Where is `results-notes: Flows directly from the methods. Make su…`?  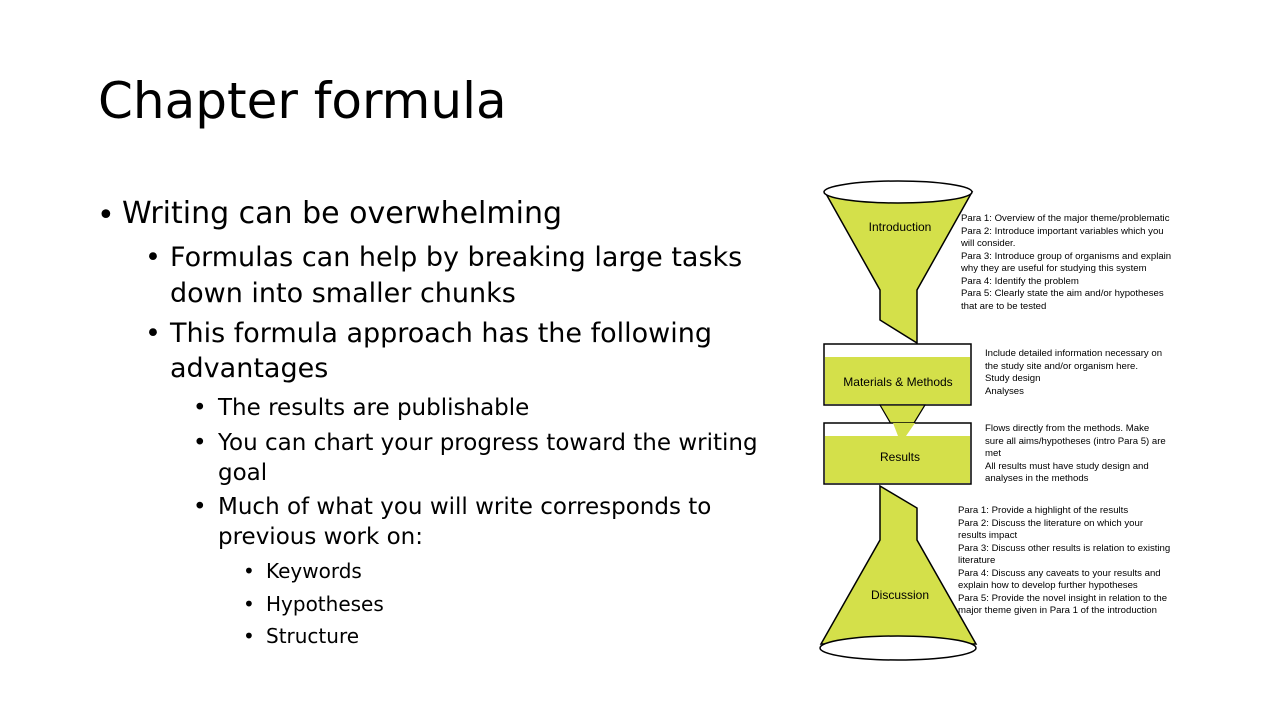
results-notes: Flows directly from the methods. Make su… is located at coordinates (1075, 454).